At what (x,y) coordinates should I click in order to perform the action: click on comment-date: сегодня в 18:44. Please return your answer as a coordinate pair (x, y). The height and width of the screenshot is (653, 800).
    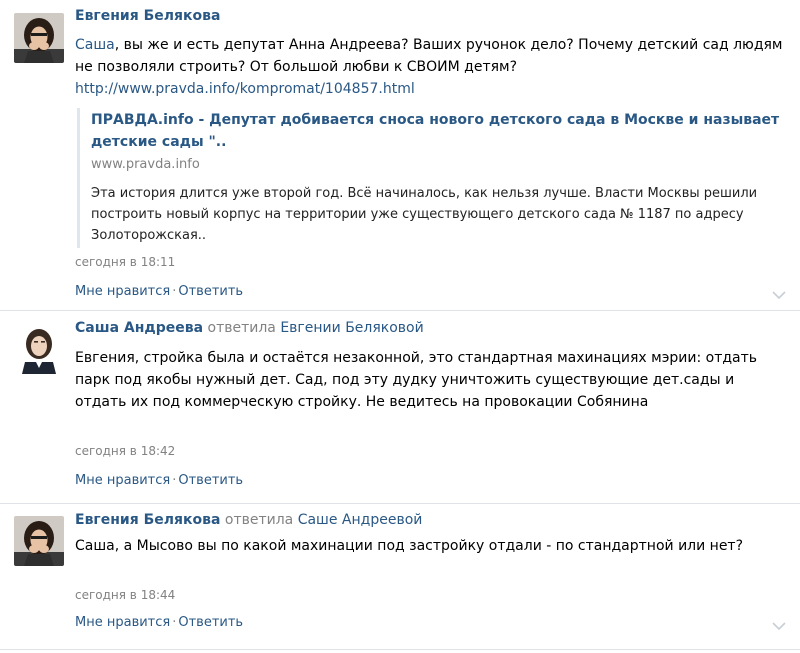
    Looking at the image, I should click on (125, 595).